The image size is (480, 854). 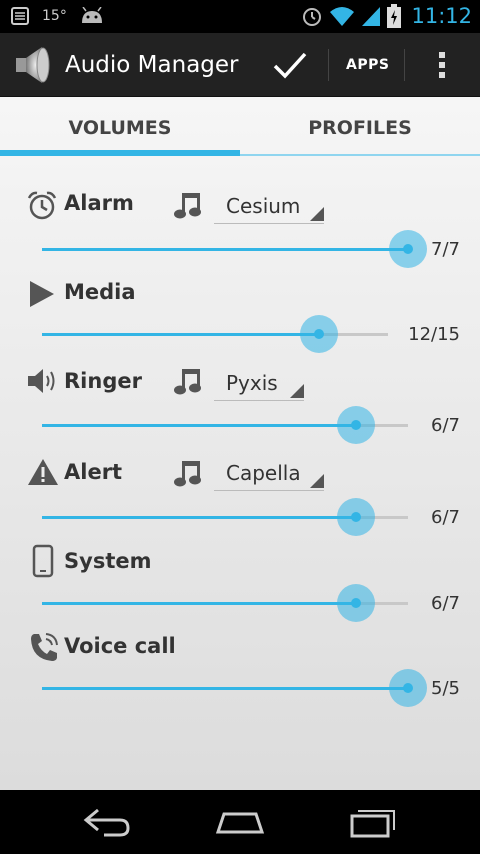 I want to click on temperature: 15°, so click(x=54, y=16).